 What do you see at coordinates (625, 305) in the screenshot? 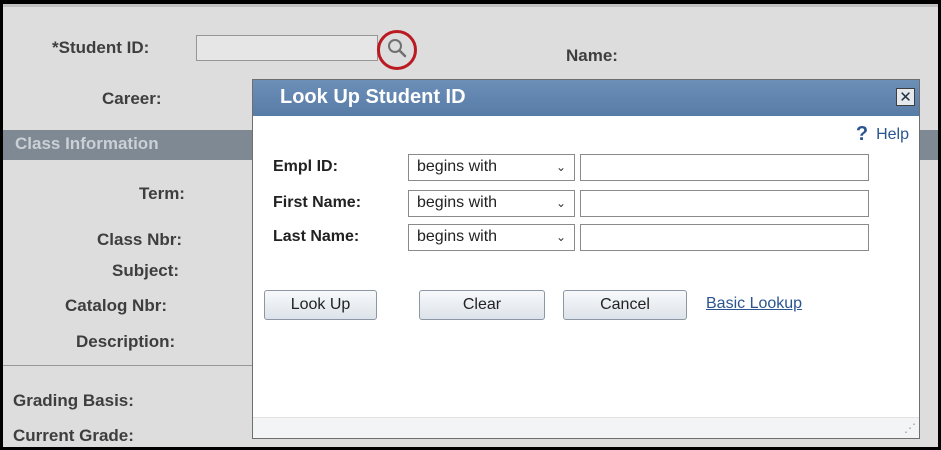
I see `cancel-button: Cancel` at bounding box center [625, 305].